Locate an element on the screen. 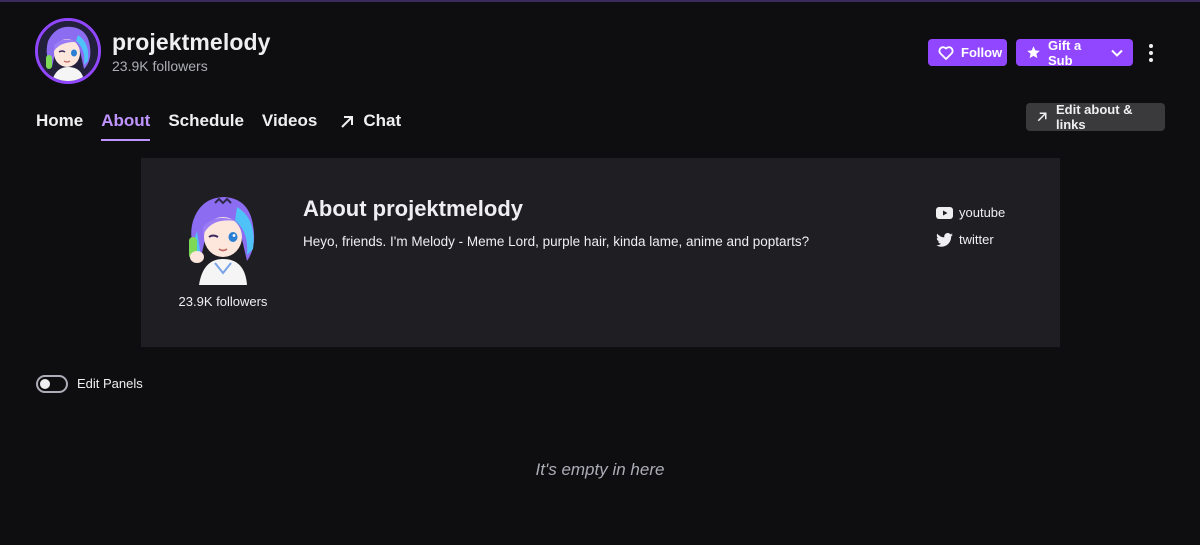  about-avatar is located at coordinates (223, 238).